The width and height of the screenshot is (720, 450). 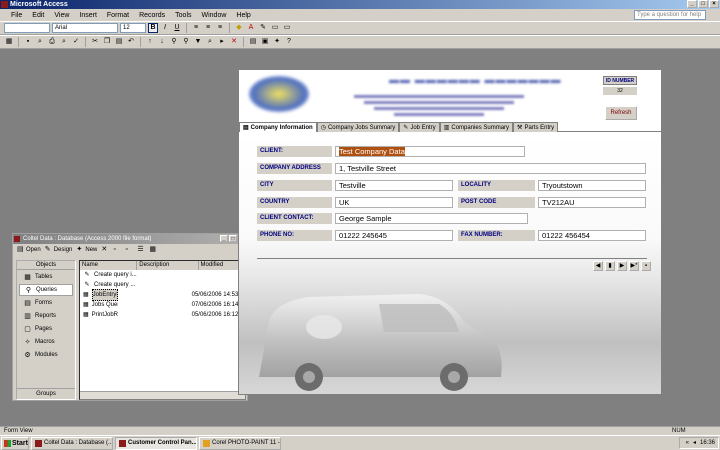 What do you see at coordinates (198, 42) in the screenshot?
I see `apply-filter-icon: ▼` at bounding box center [198, 42].